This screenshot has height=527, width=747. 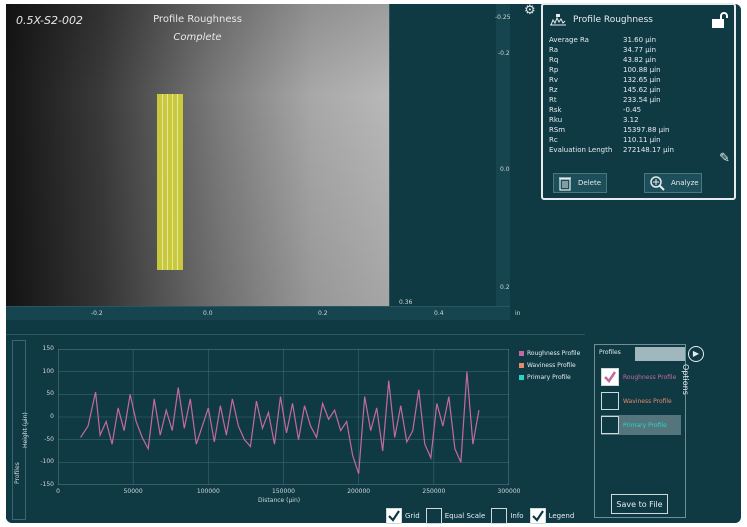 What do you see at coordinates (47, 462) in the screenshot?
I see `y-tick-label: -100` at bounding box center [47, 462].